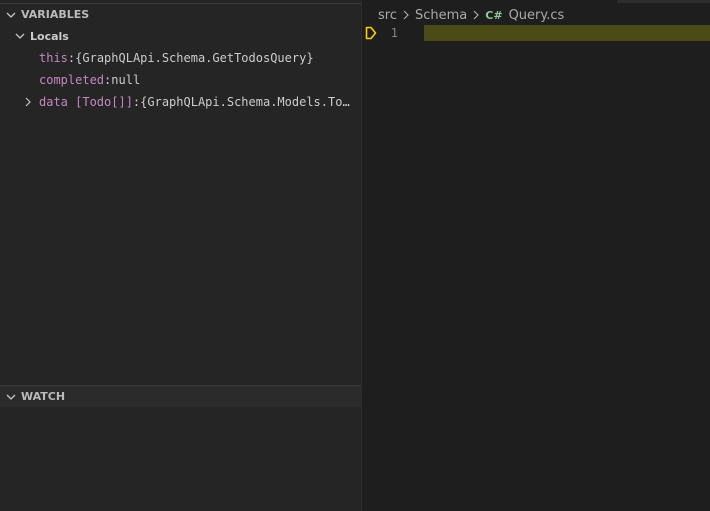 This screenshot has height=511, width=710. I want to click on variables-section-title: VARIABLES, so click(55, 14).